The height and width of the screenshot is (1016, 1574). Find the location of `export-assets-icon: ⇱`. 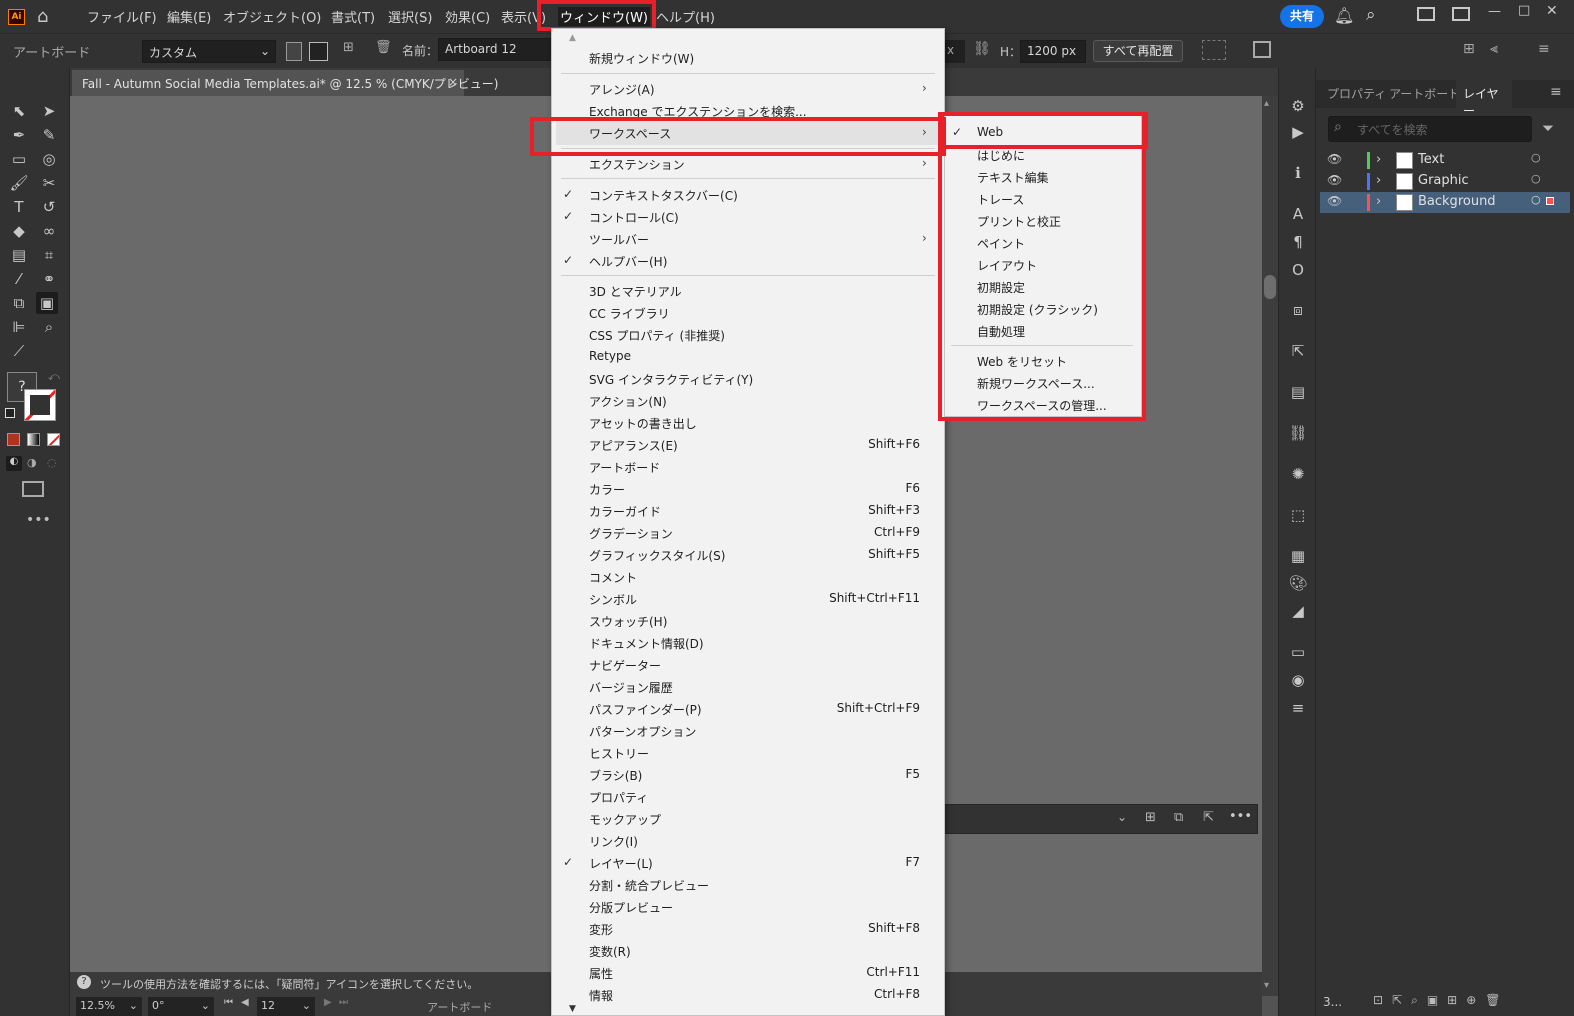

export-assets-icon: ⇱ is located at coordinates (1298, 351).